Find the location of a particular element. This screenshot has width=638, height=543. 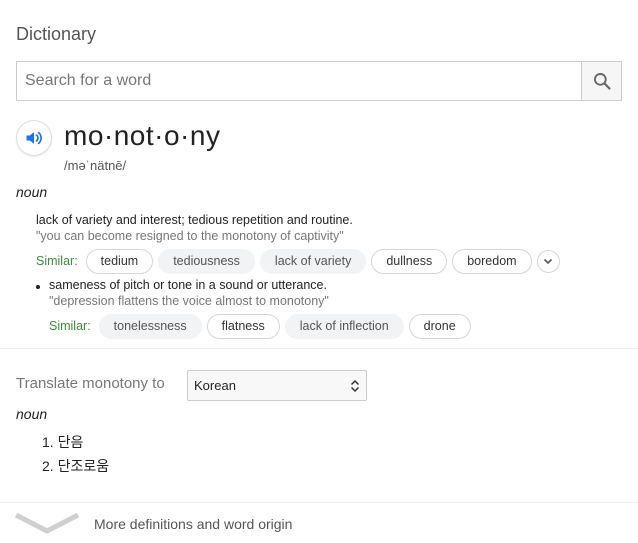

language-select: Korean is located at coordinates (277, 385).